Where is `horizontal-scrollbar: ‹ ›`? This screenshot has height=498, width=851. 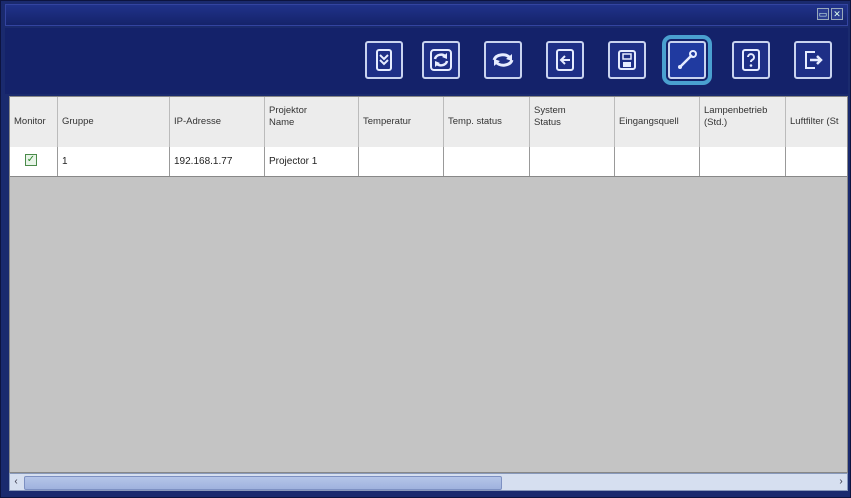
horizontal-scrollbar: ‹ › is located at coordinates (428, 482).